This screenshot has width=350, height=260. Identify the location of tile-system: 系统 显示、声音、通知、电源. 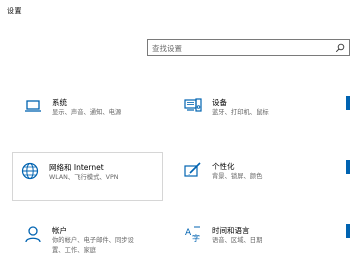
(91, 112).